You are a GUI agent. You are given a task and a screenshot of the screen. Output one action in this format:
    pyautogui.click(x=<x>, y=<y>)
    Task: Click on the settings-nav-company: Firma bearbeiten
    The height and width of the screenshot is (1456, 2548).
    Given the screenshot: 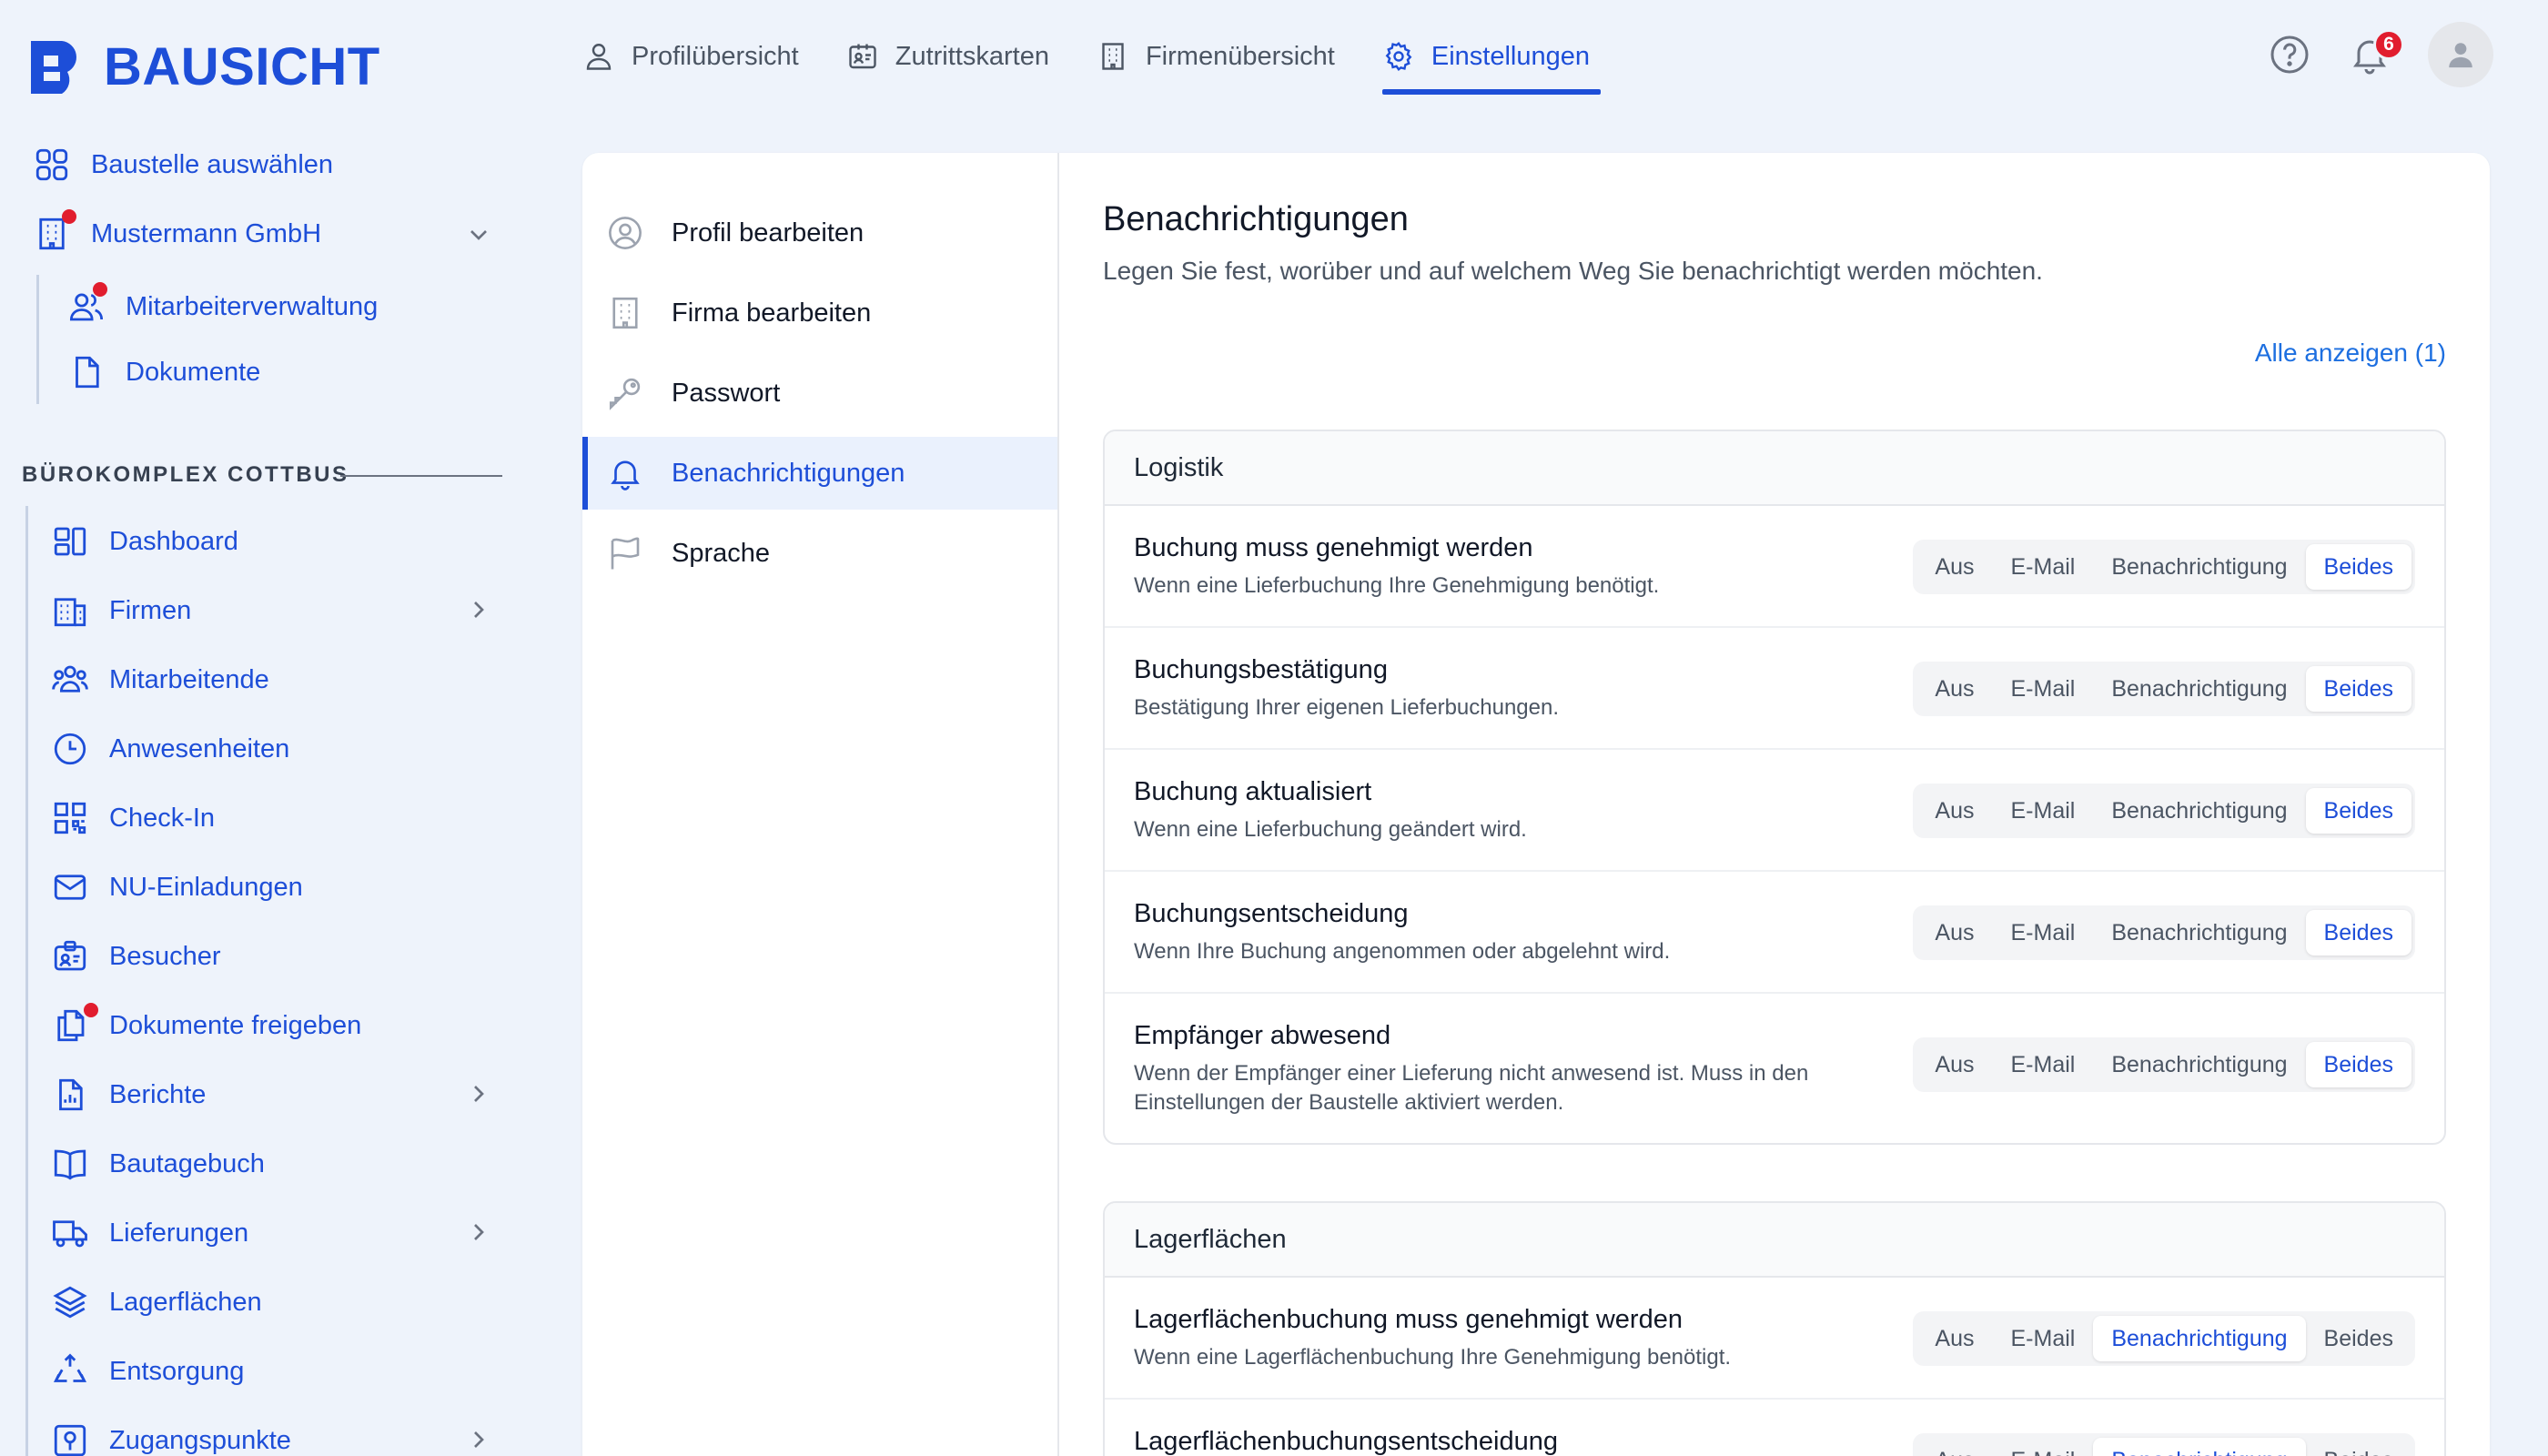 What is the action you would take?
    pyautogui.click(x=820, y=313)
    